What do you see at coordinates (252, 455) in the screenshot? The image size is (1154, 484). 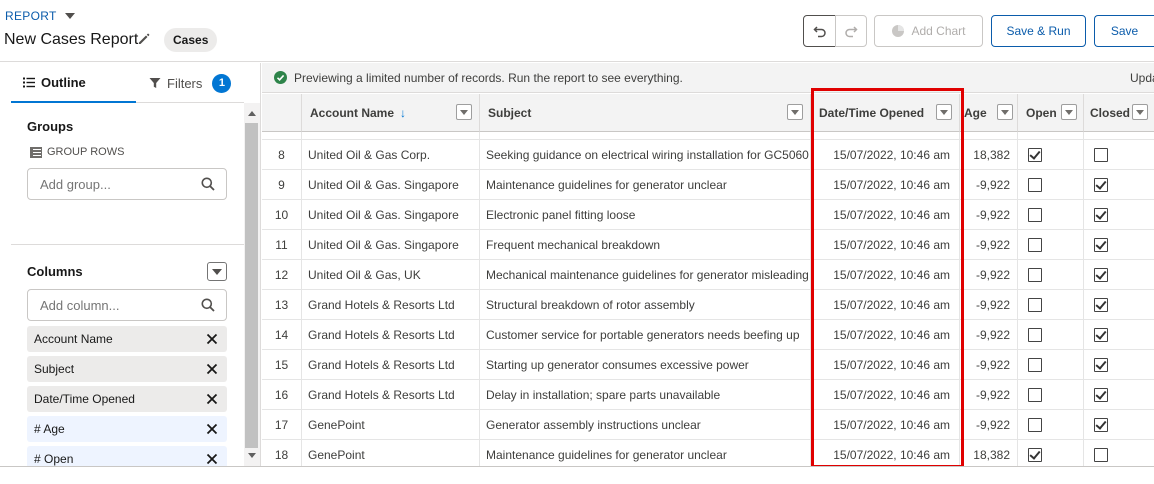 I see `scroll-down-icon` at bounding box center [252, 455].